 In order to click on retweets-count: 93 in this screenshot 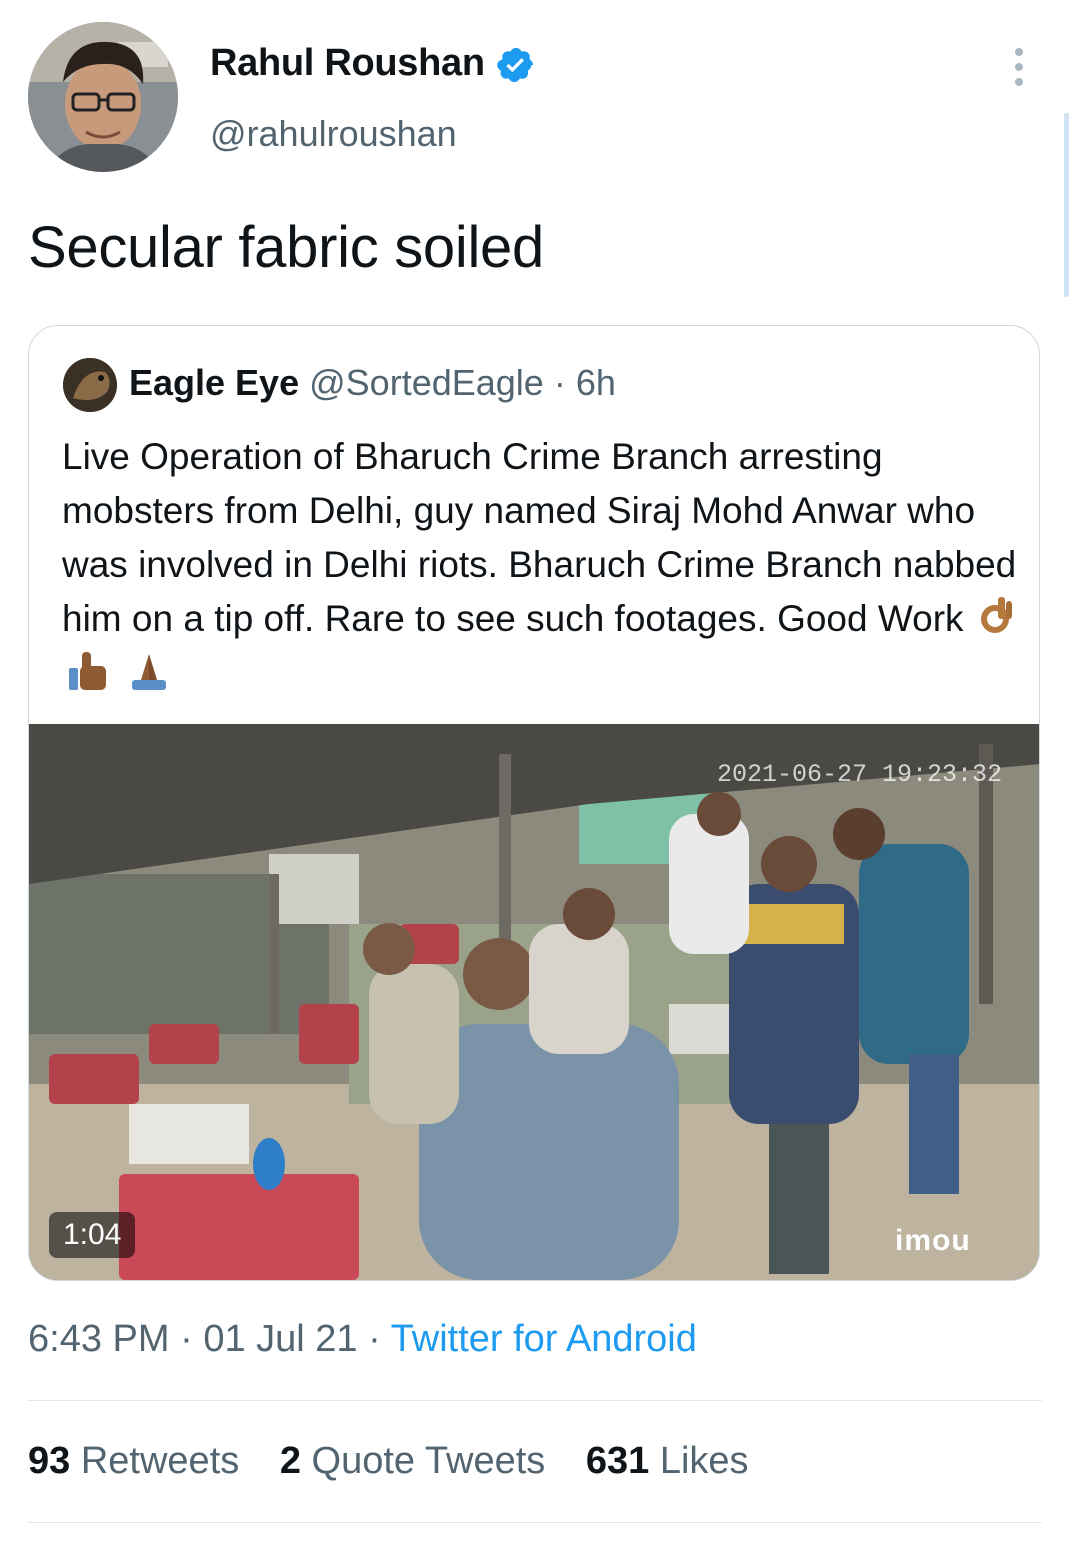, I will do `click(49, 1461)`.